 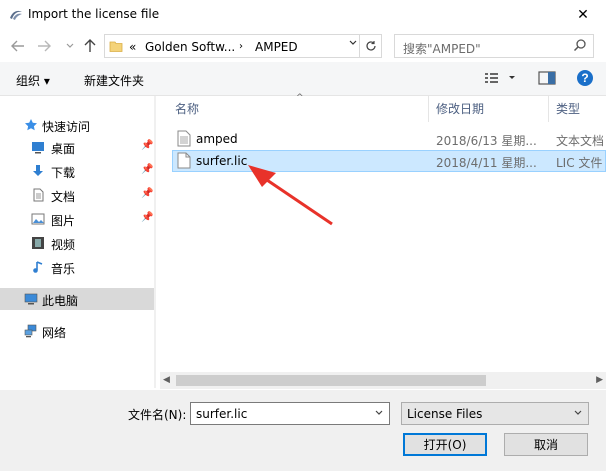 I want to click on music-icon, so click(x=38, y=267).